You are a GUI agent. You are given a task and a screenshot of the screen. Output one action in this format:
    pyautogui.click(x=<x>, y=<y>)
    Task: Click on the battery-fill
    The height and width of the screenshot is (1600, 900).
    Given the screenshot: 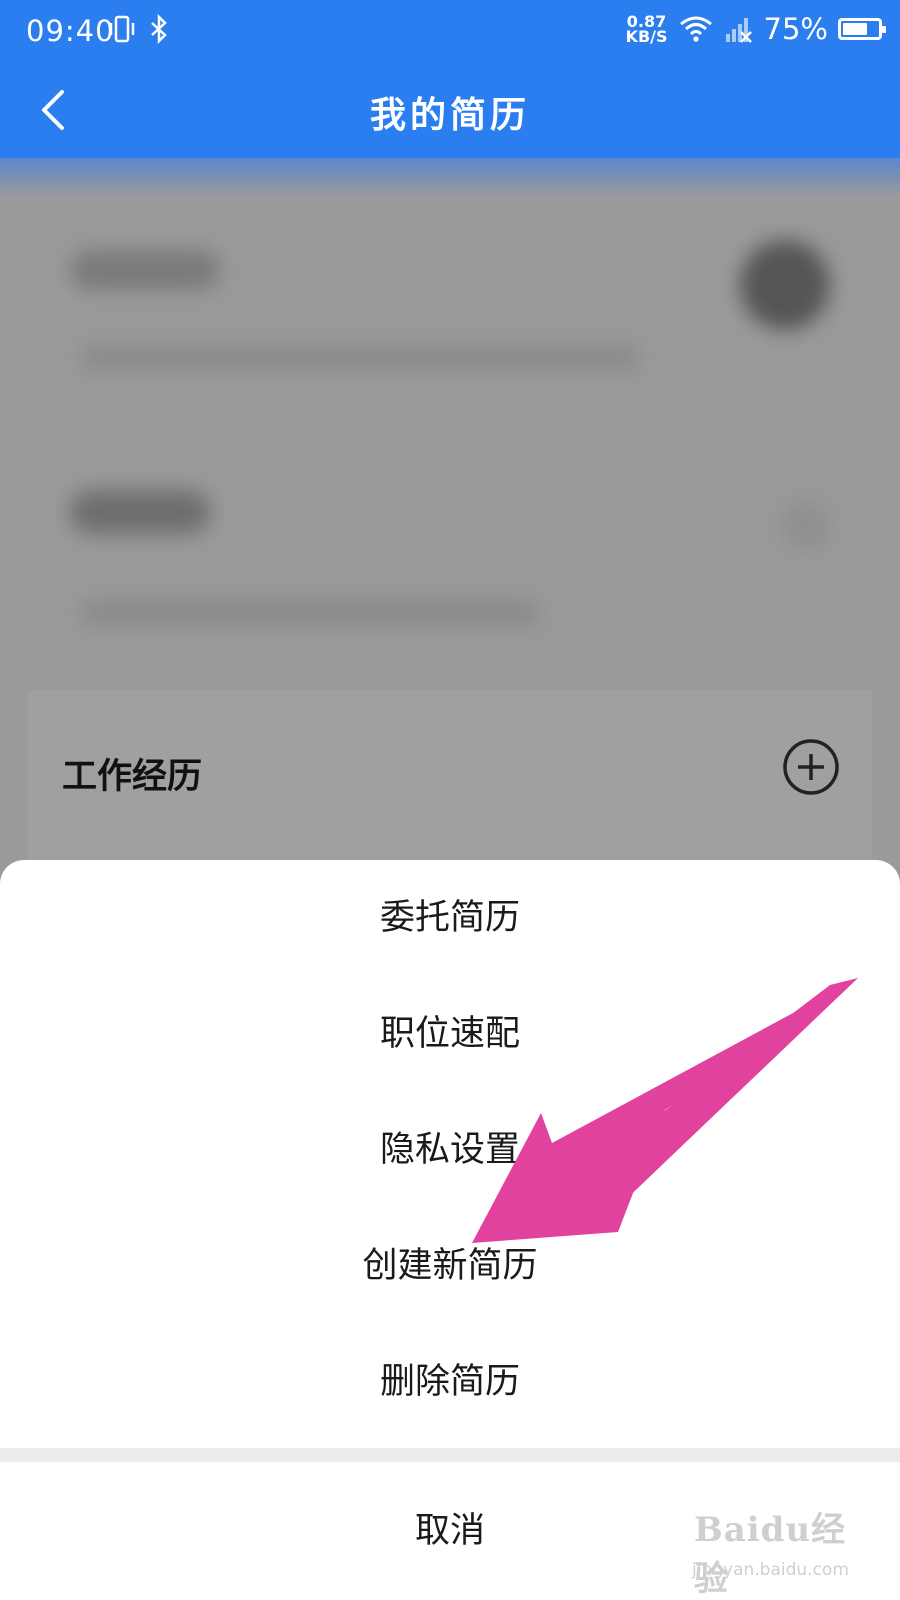 What is the action you would take?
    pyautogui.click(x=855, y=29)
    